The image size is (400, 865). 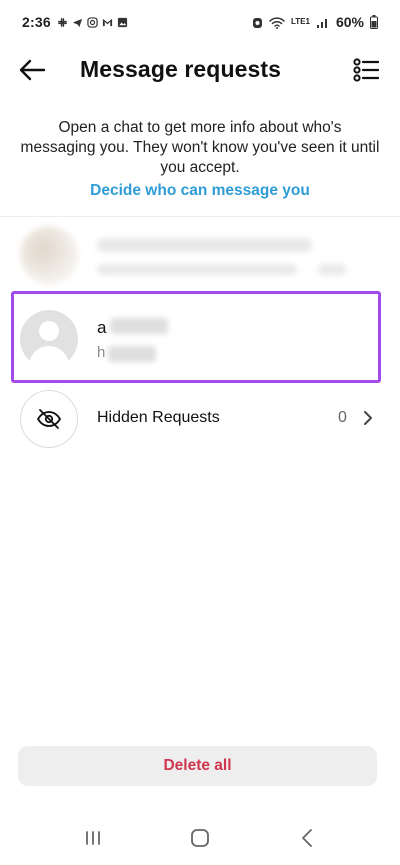 I want to click on recent-apps-icon, so click(x=93, y=837).